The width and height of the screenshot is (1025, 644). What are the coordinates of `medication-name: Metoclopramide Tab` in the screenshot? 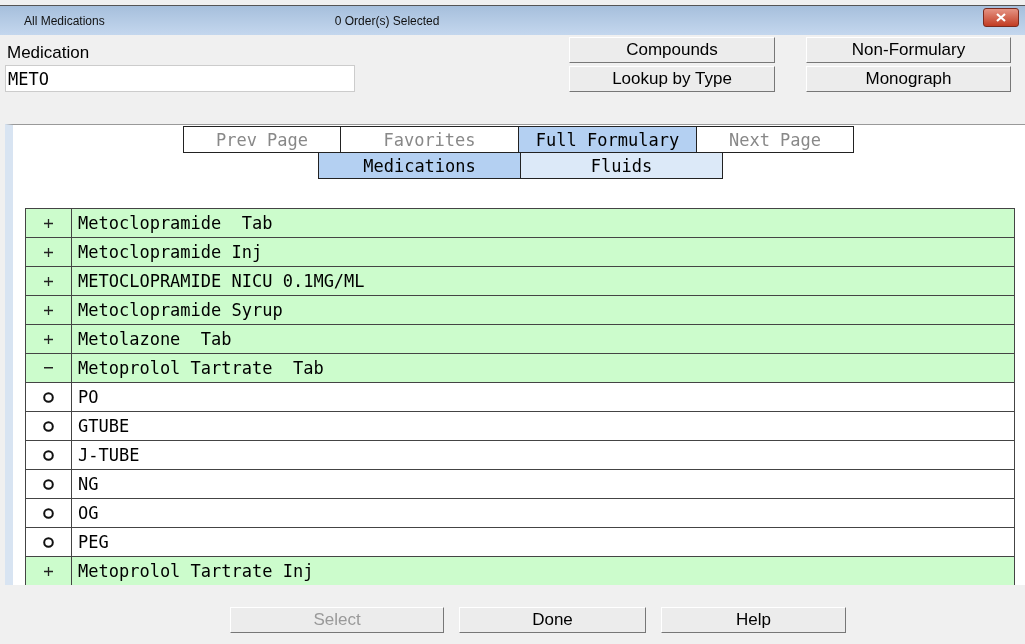 It's located at (172, 223).